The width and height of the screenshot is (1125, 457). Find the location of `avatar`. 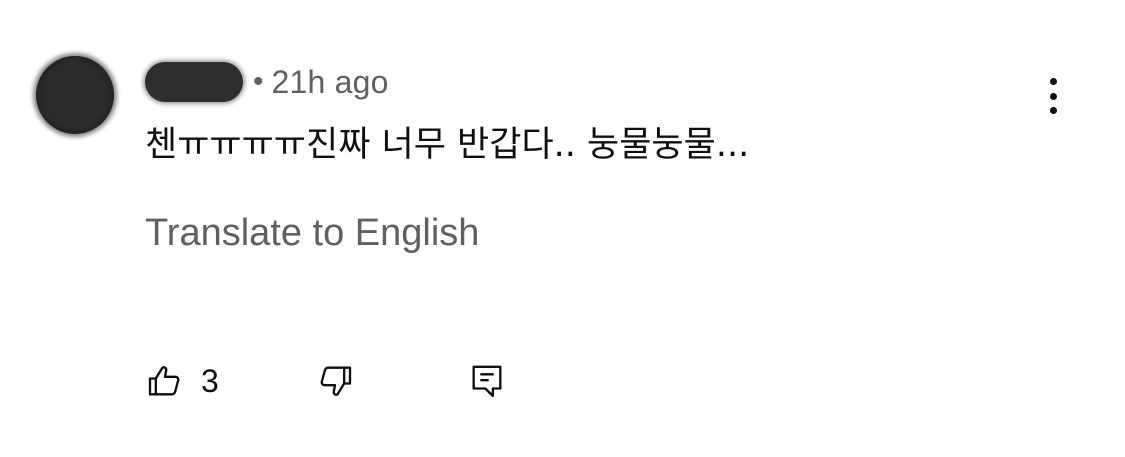

avatar is located at coordinates (75, 95).